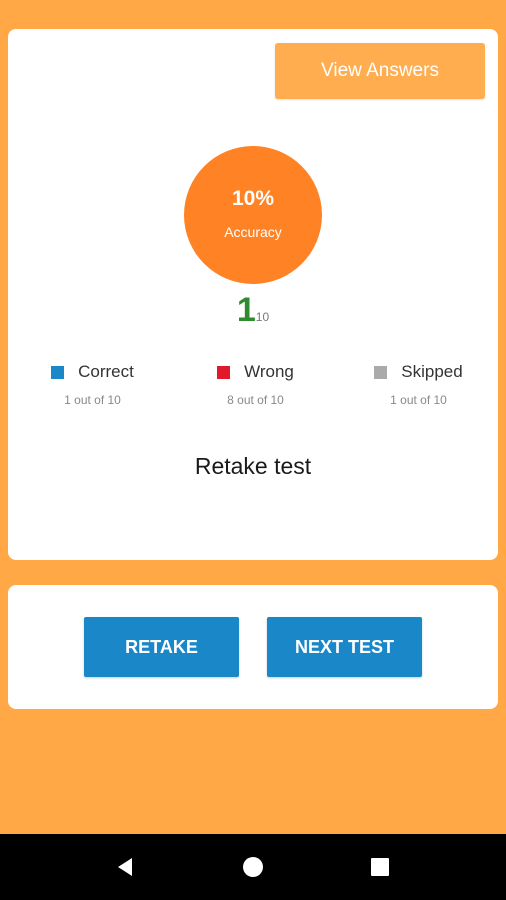 This screenshot has height=900, width=506. Describe the element at coordinates (253, 215) in the screenshot. I see `accuracy-circle: 10% Accuracy` at that location.